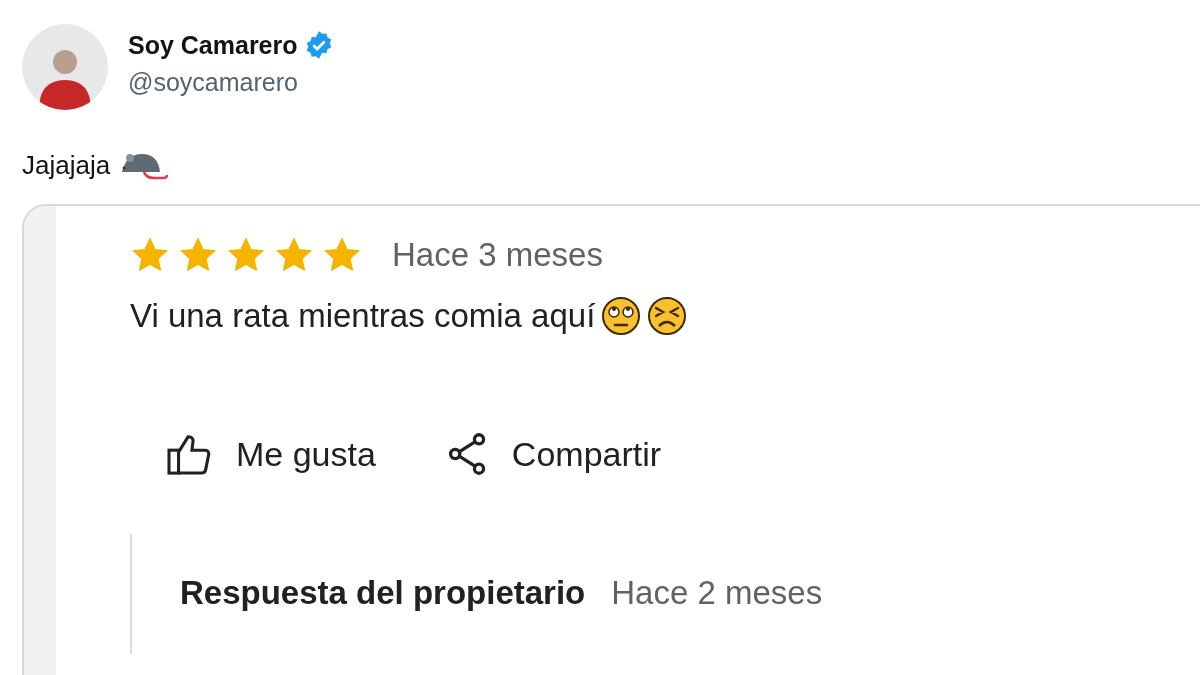  I want to click on reply-time: Hace 2 meses, so click(717, 593).